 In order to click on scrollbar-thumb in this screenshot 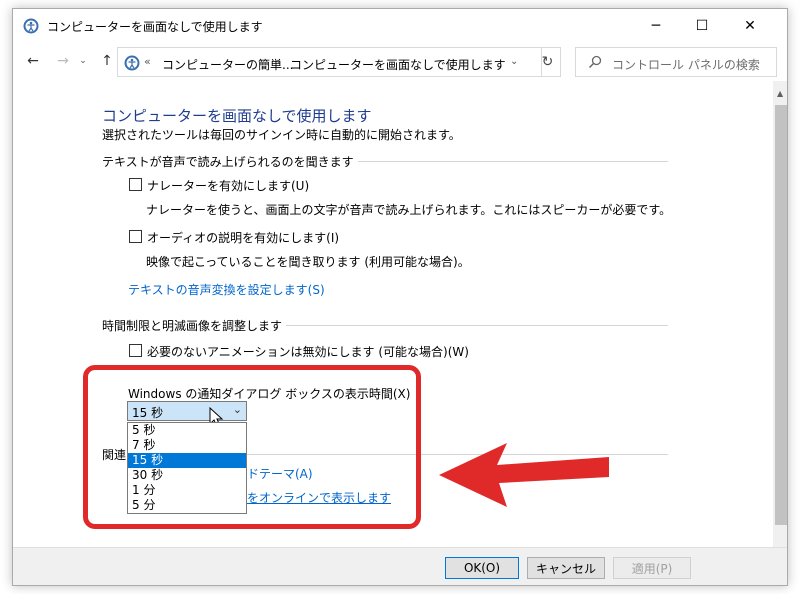, I will do `click(781, 315)`.